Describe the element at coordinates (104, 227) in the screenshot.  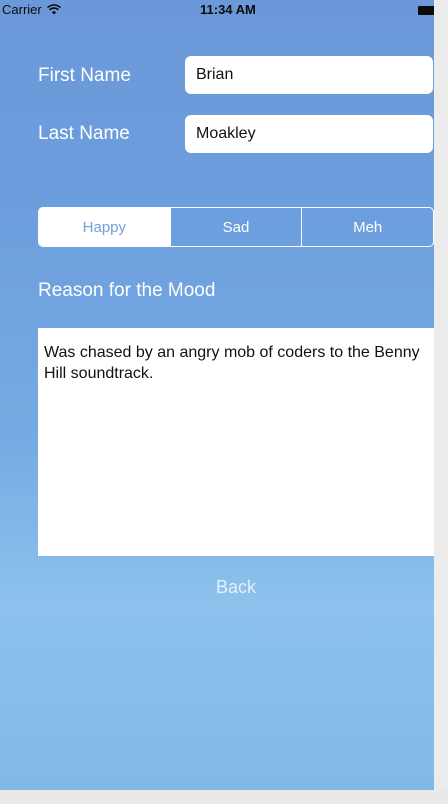
I see `segment-happy: Happy` at that location.